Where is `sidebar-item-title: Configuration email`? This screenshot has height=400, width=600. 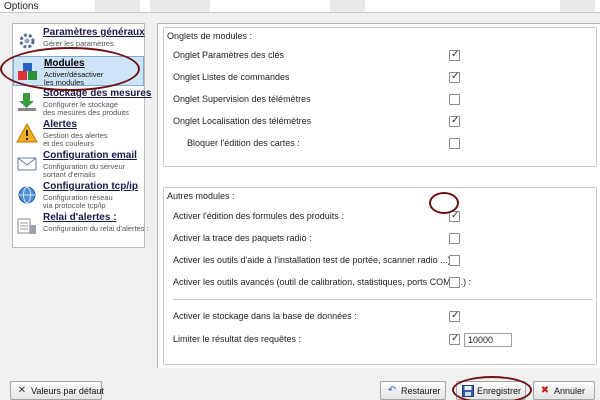 sidebar-item-title: Configuration email is located at coordinates (90, 155).